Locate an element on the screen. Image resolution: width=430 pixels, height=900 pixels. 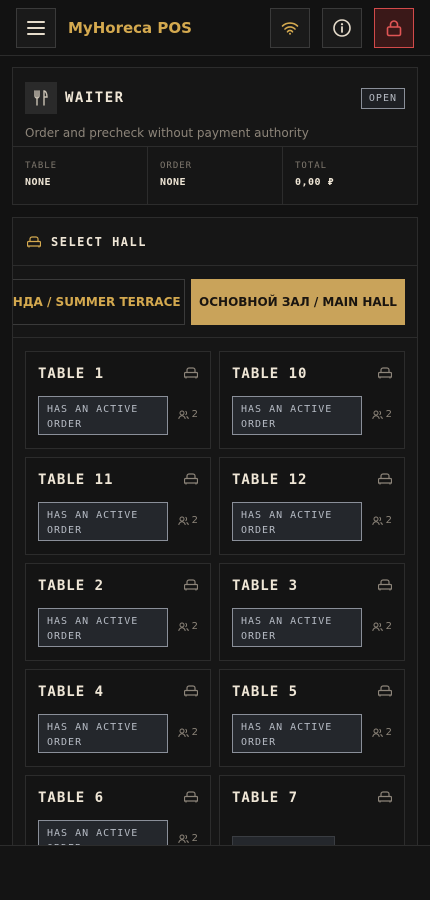
menu-button is located at coordinates (36, 27).